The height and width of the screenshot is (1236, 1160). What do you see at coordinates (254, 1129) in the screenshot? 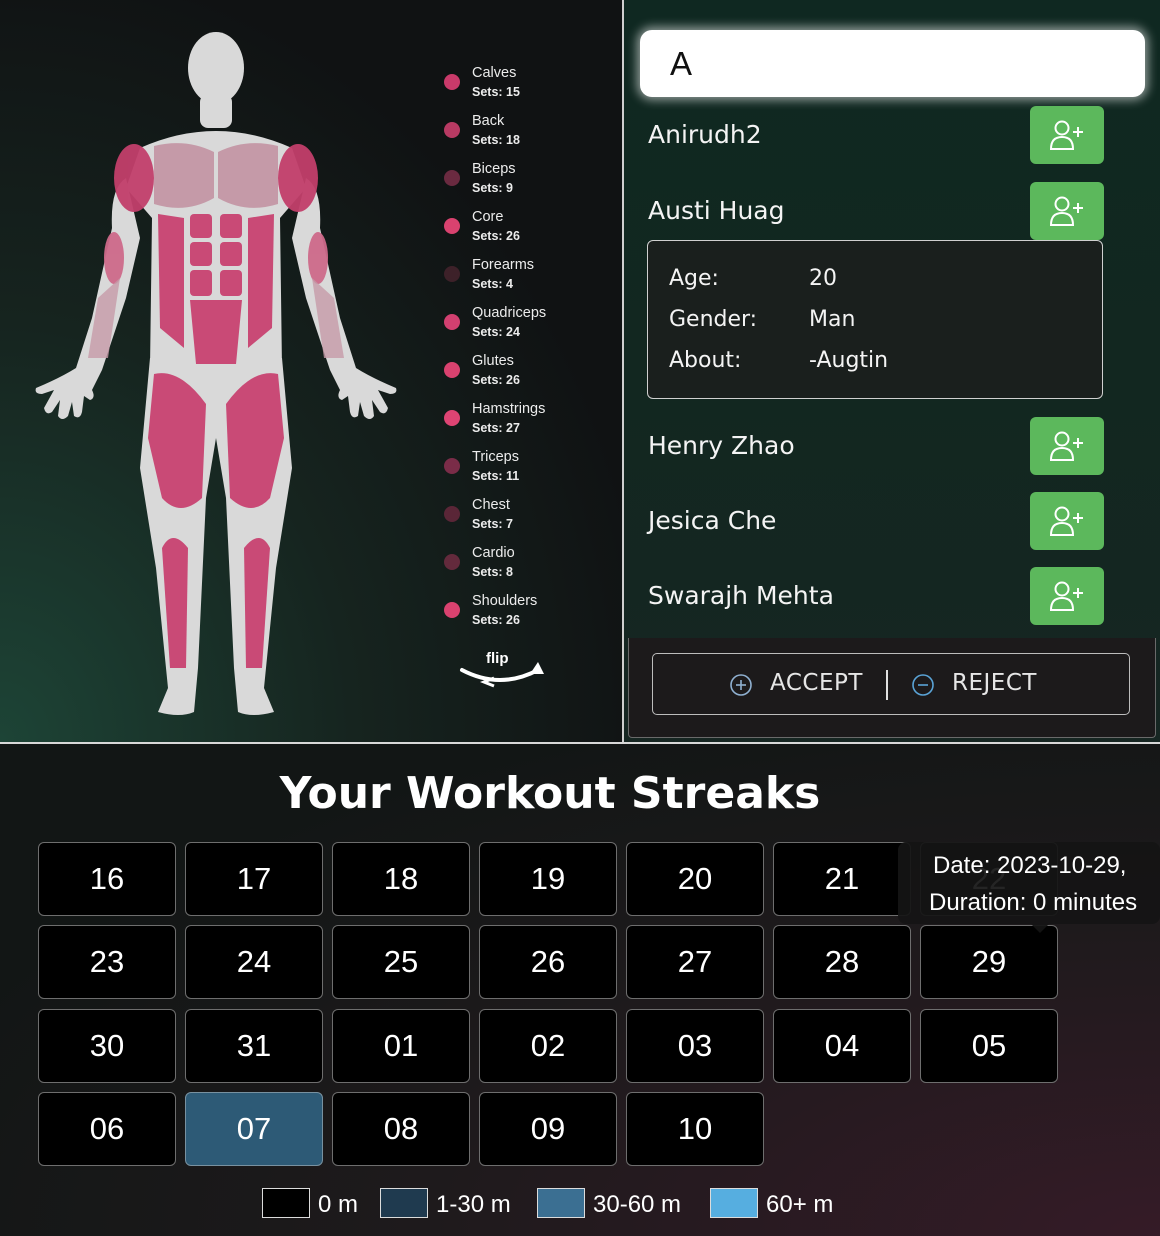
I see `streak-day-cell: 07` at bounding box center [254, 1129].